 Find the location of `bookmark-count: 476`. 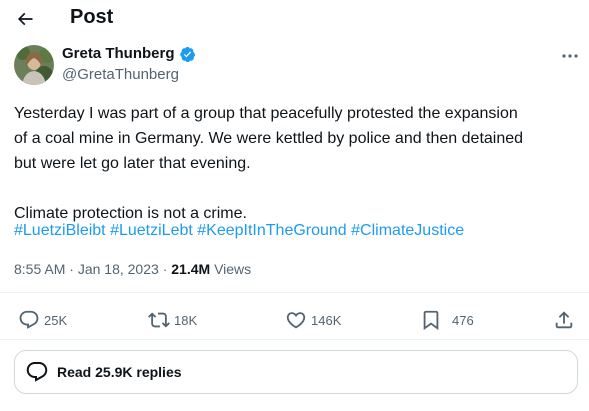

bookmark-count: 476 is located at coordinates (463, 320).